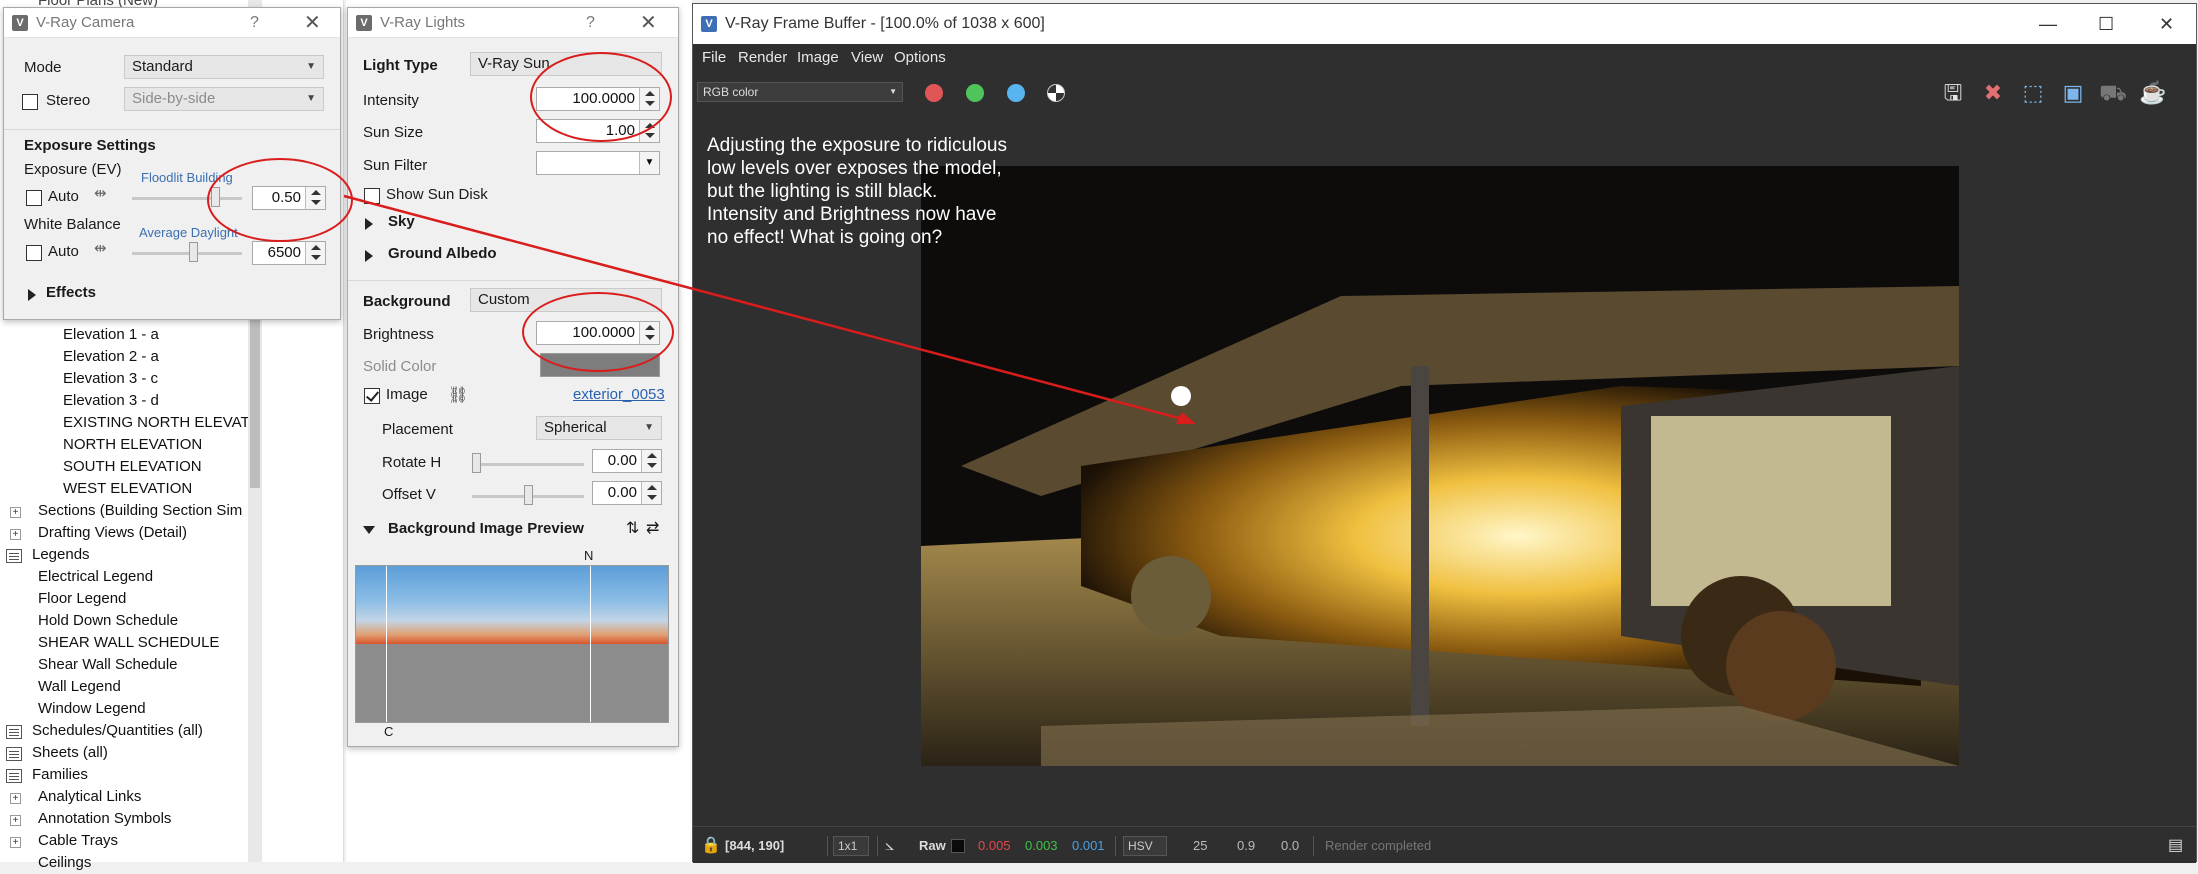 The height and width of the screenshot is (874, 2198). What do you see at coordinates (60, 775) in the screenshot?
I see `tree-item-families: Families` at bounding box center [60, 775].